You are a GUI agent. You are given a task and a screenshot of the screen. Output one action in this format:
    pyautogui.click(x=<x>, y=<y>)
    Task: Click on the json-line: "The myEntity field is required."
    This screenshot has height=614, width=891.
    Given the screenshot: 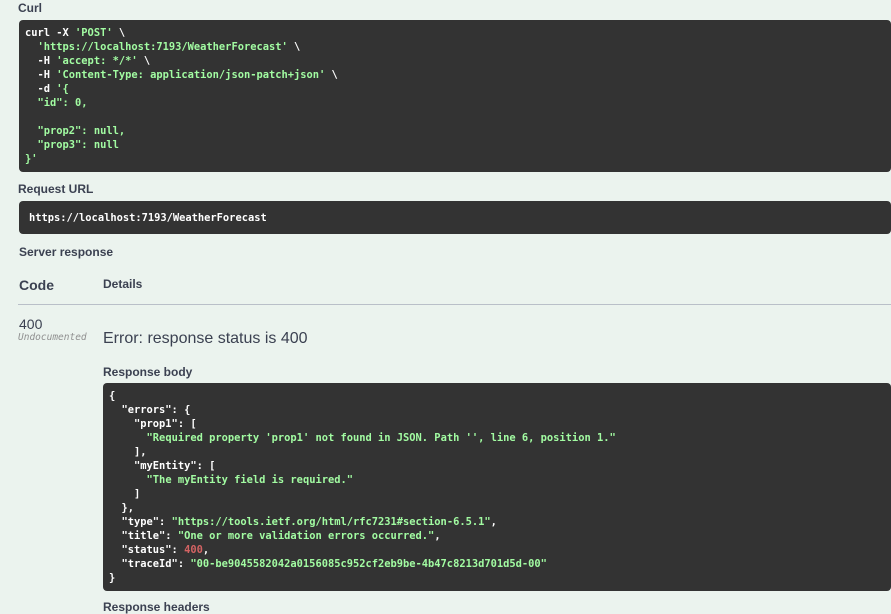 What is the action you would take?
    pyautogui.click(x=500, y=480)
    